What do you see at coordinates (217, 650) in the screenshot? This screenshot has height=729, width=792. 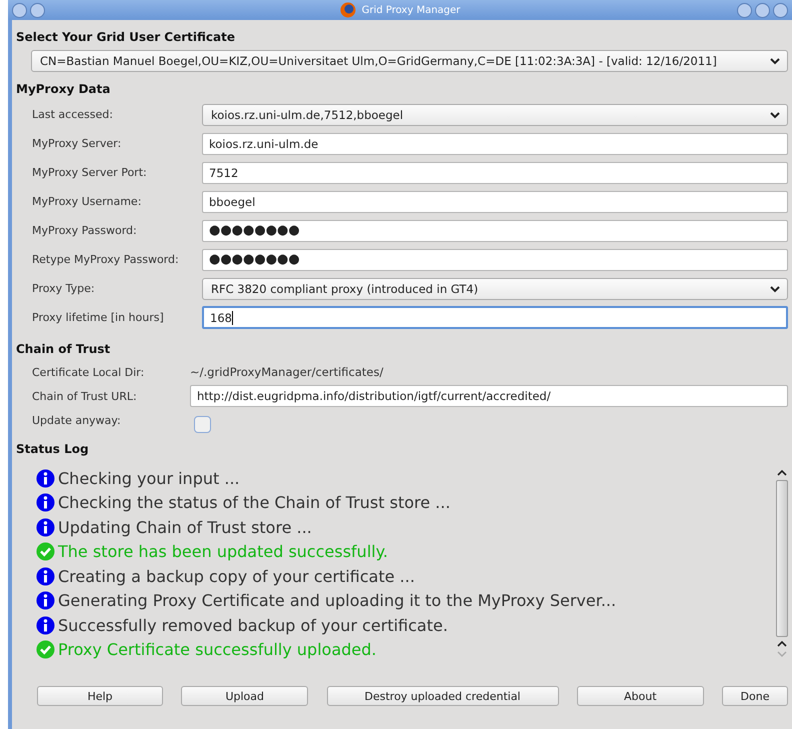 I see `log-message: Proxy Certificate successfully uploaded.` at bounding box center [217, 650].